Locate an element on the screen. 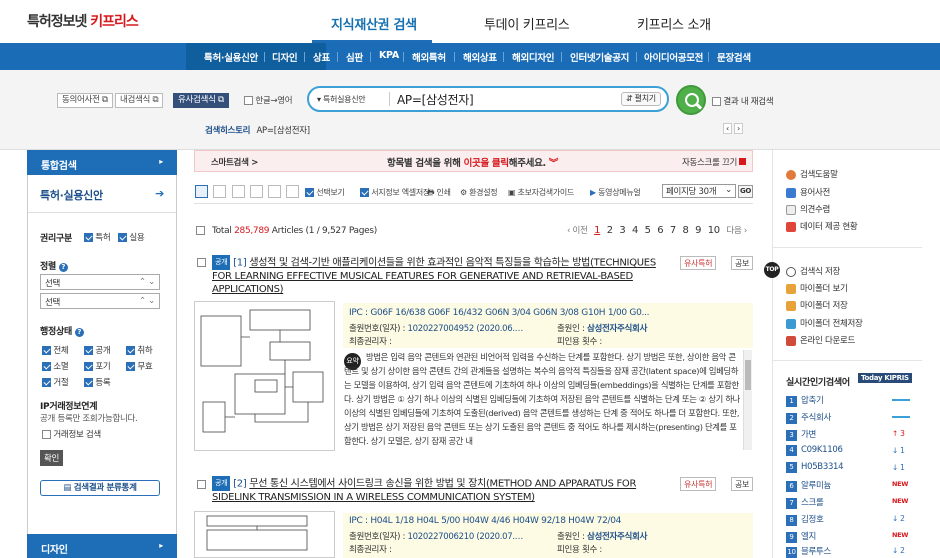  view-folder-link: 마이폴더 보기 is located at coordinates (817, 288).